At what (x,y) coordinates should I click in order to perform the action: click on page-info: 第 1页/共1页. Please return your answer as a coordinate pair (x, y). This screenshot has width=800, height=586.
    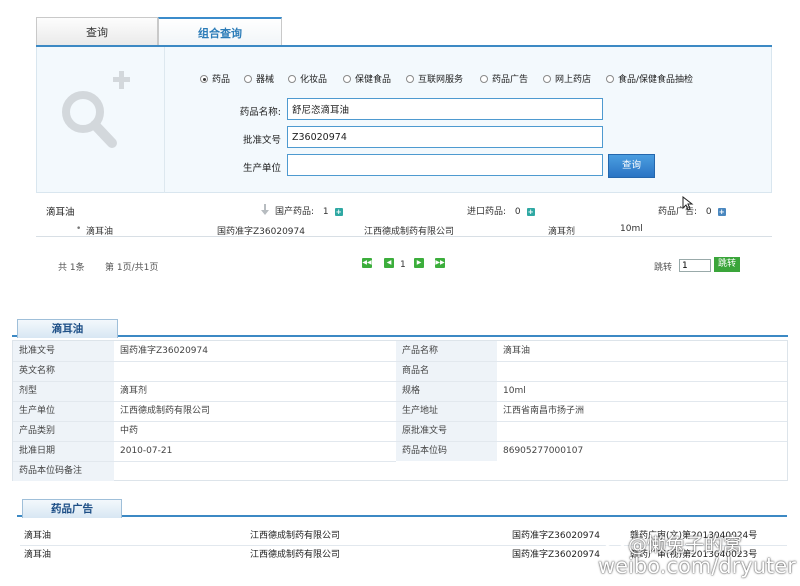
    Looking at the image, I should click on (132, 268).